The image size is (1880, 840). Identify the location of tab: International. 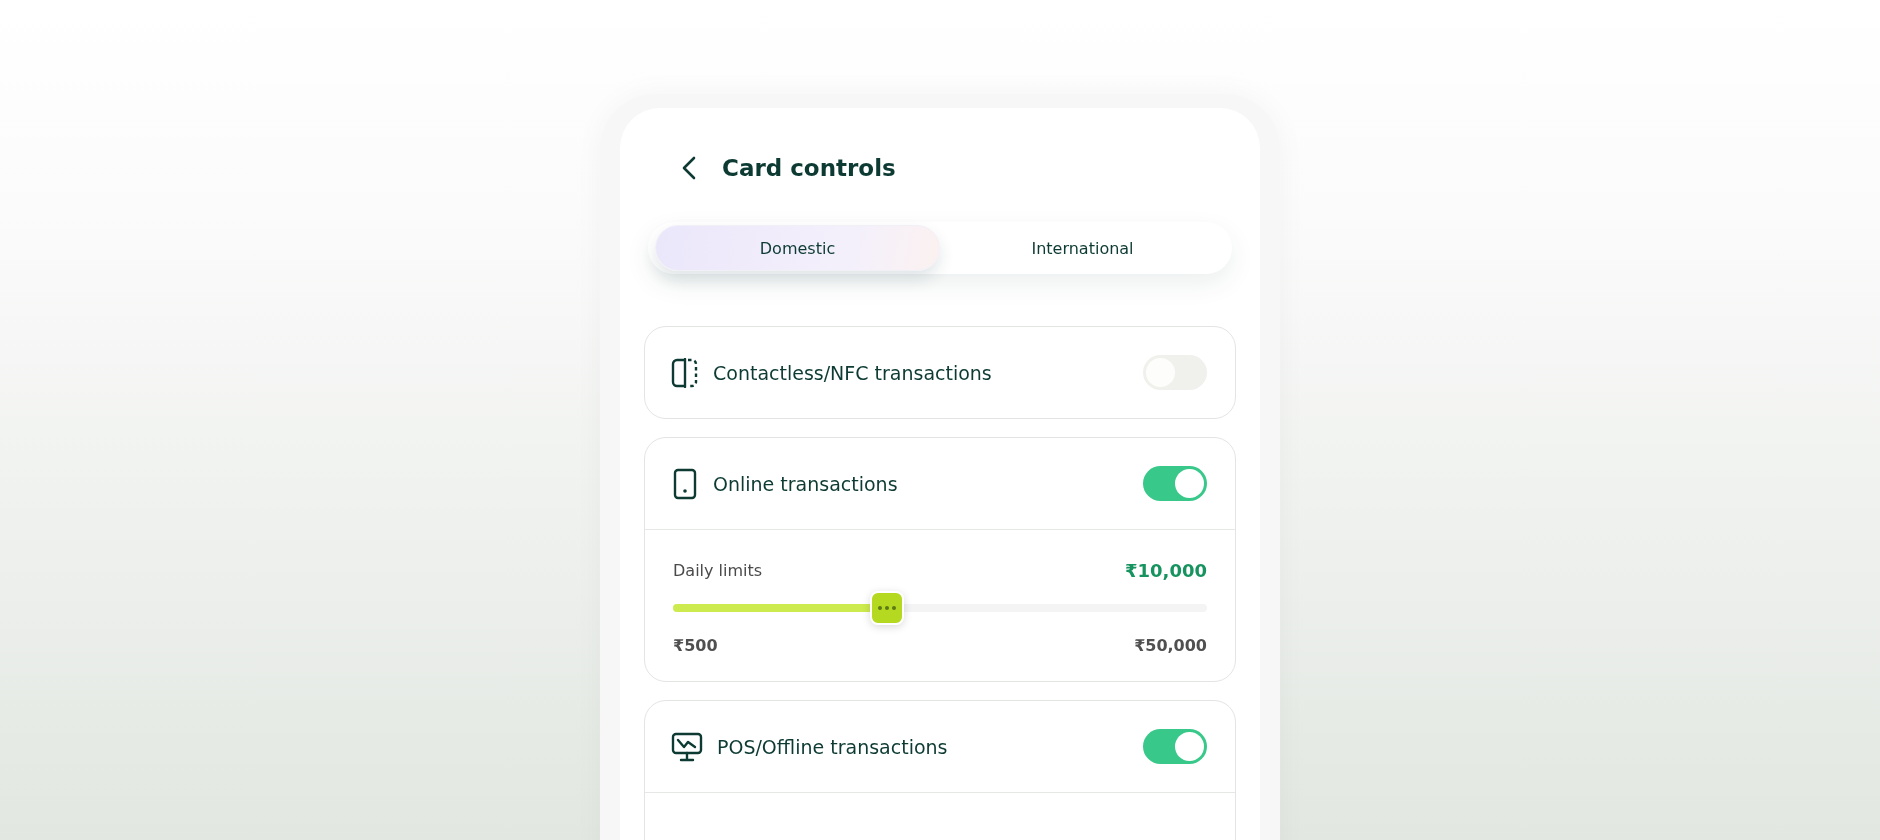
(1082, 248).